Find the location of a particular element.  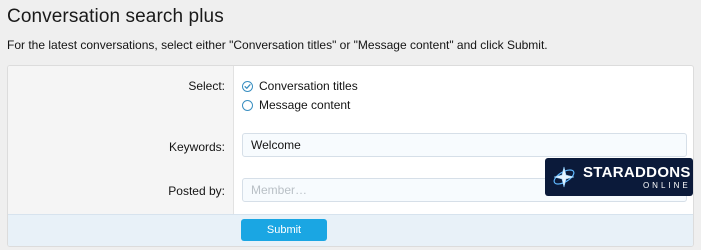

posted-by-label: Posted by: is located at coordinates (196, 191).